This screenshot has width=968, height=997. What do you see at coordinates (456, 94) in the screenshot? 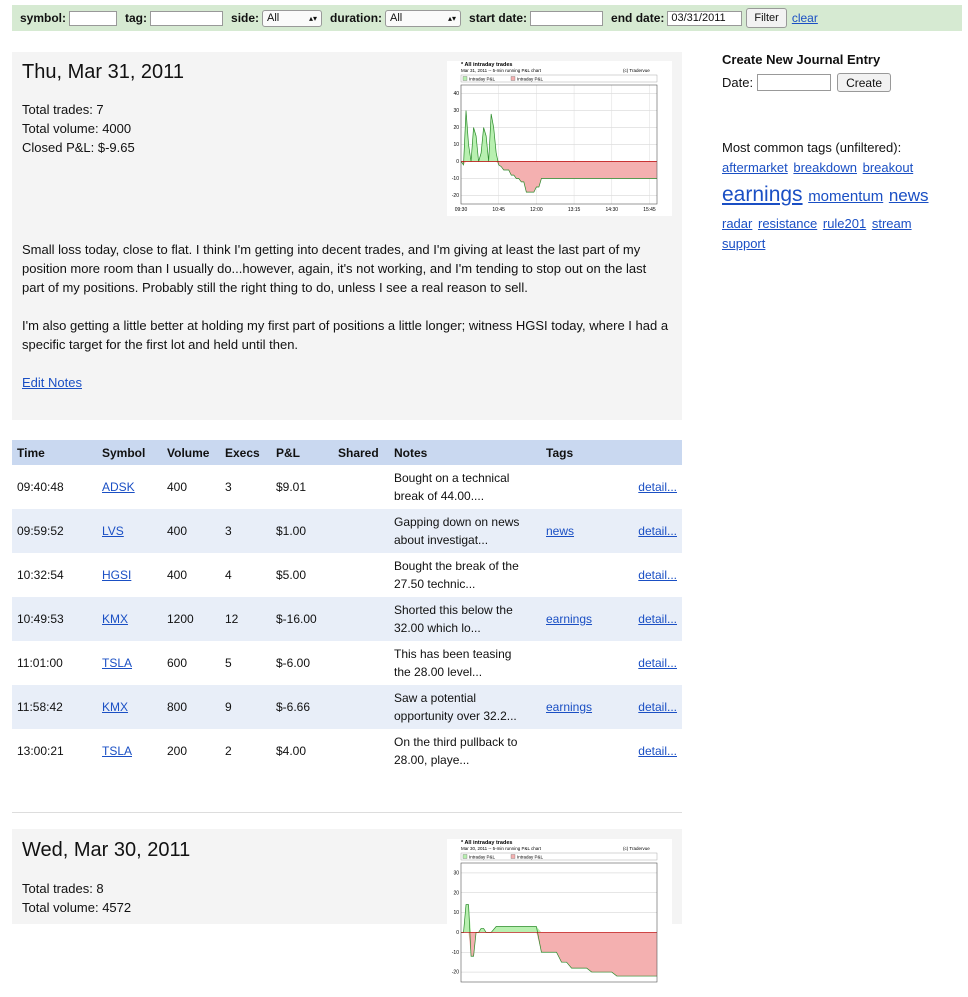
I see `y-tick-label: 40` at bounding box center [456, 94].